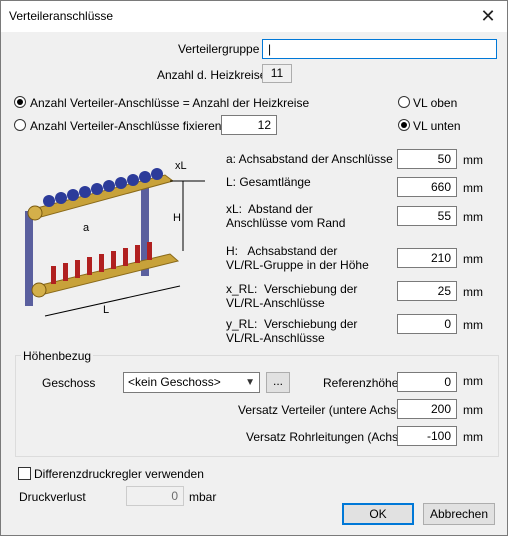  What do you see at coordinates (20, 102) in the screenshot?
I see `radio-equal` at bounding box center [20, 102].